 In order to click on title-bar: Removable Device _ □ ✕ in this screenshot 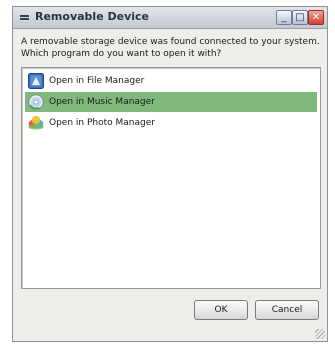, I will do `click(170, 18)`.